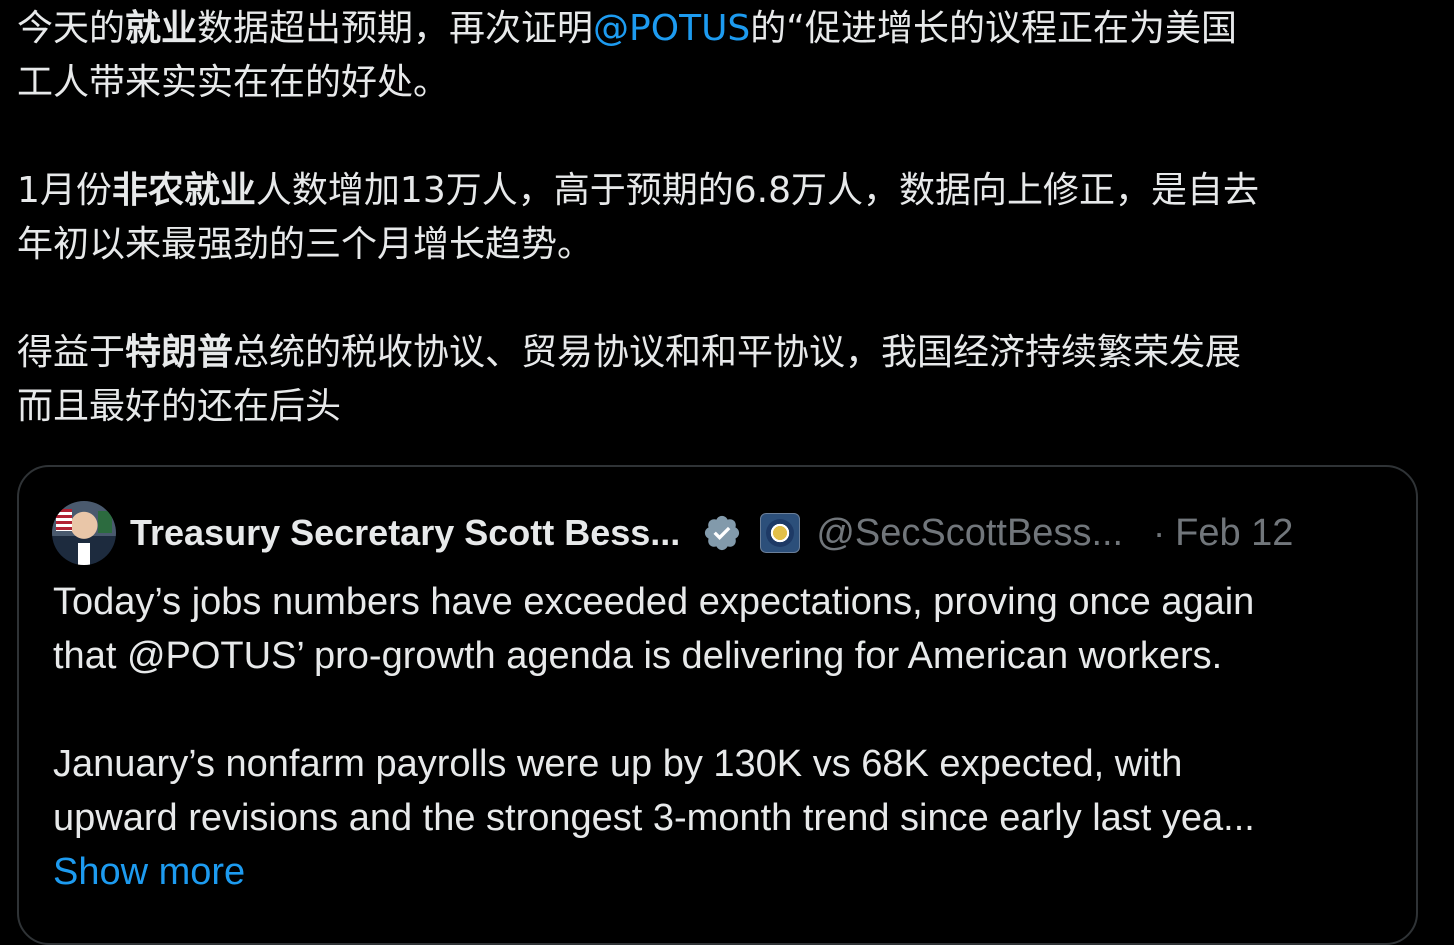 Image resolution: width=1454 pixels, height=945 pixels. I want to click on tweet-line: 今天的就业数据超出预期，再次证明@POTUS的“促进增长的议程正在为美国, so click(717, 29).